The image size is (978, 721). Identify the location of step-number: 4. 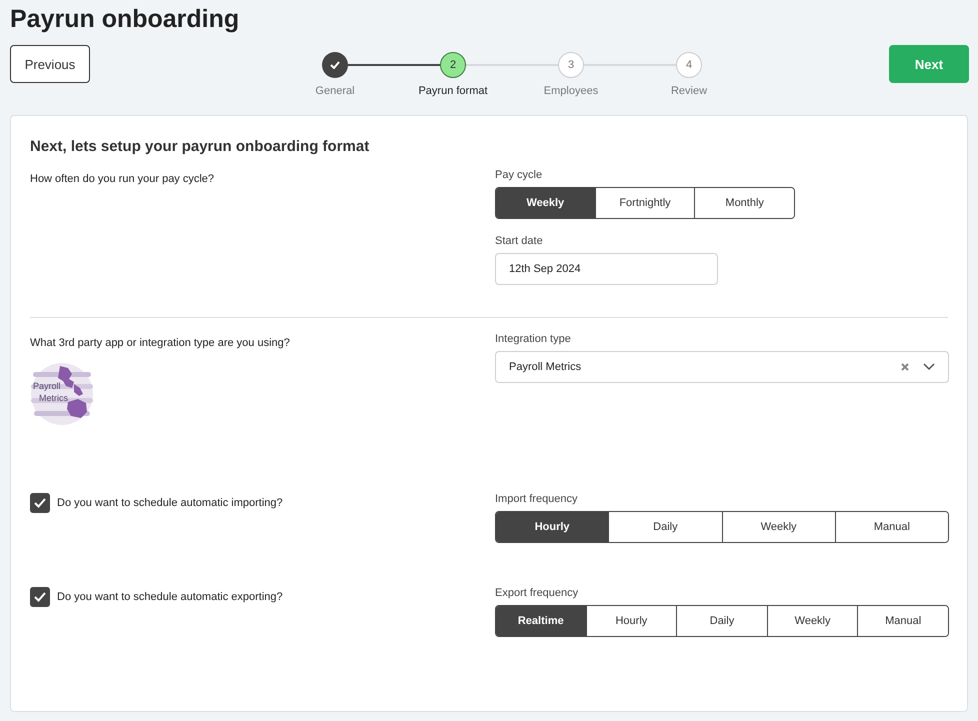
(689, 65).